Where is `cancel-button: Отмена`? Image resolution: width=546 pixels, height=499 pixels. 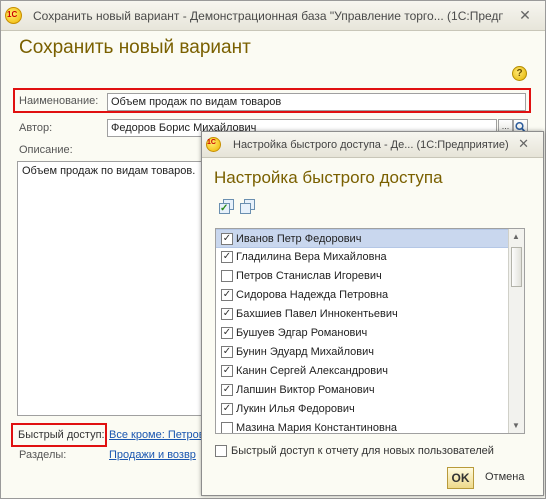
cancel-button: Отмена is located at coordinates (504, 477).